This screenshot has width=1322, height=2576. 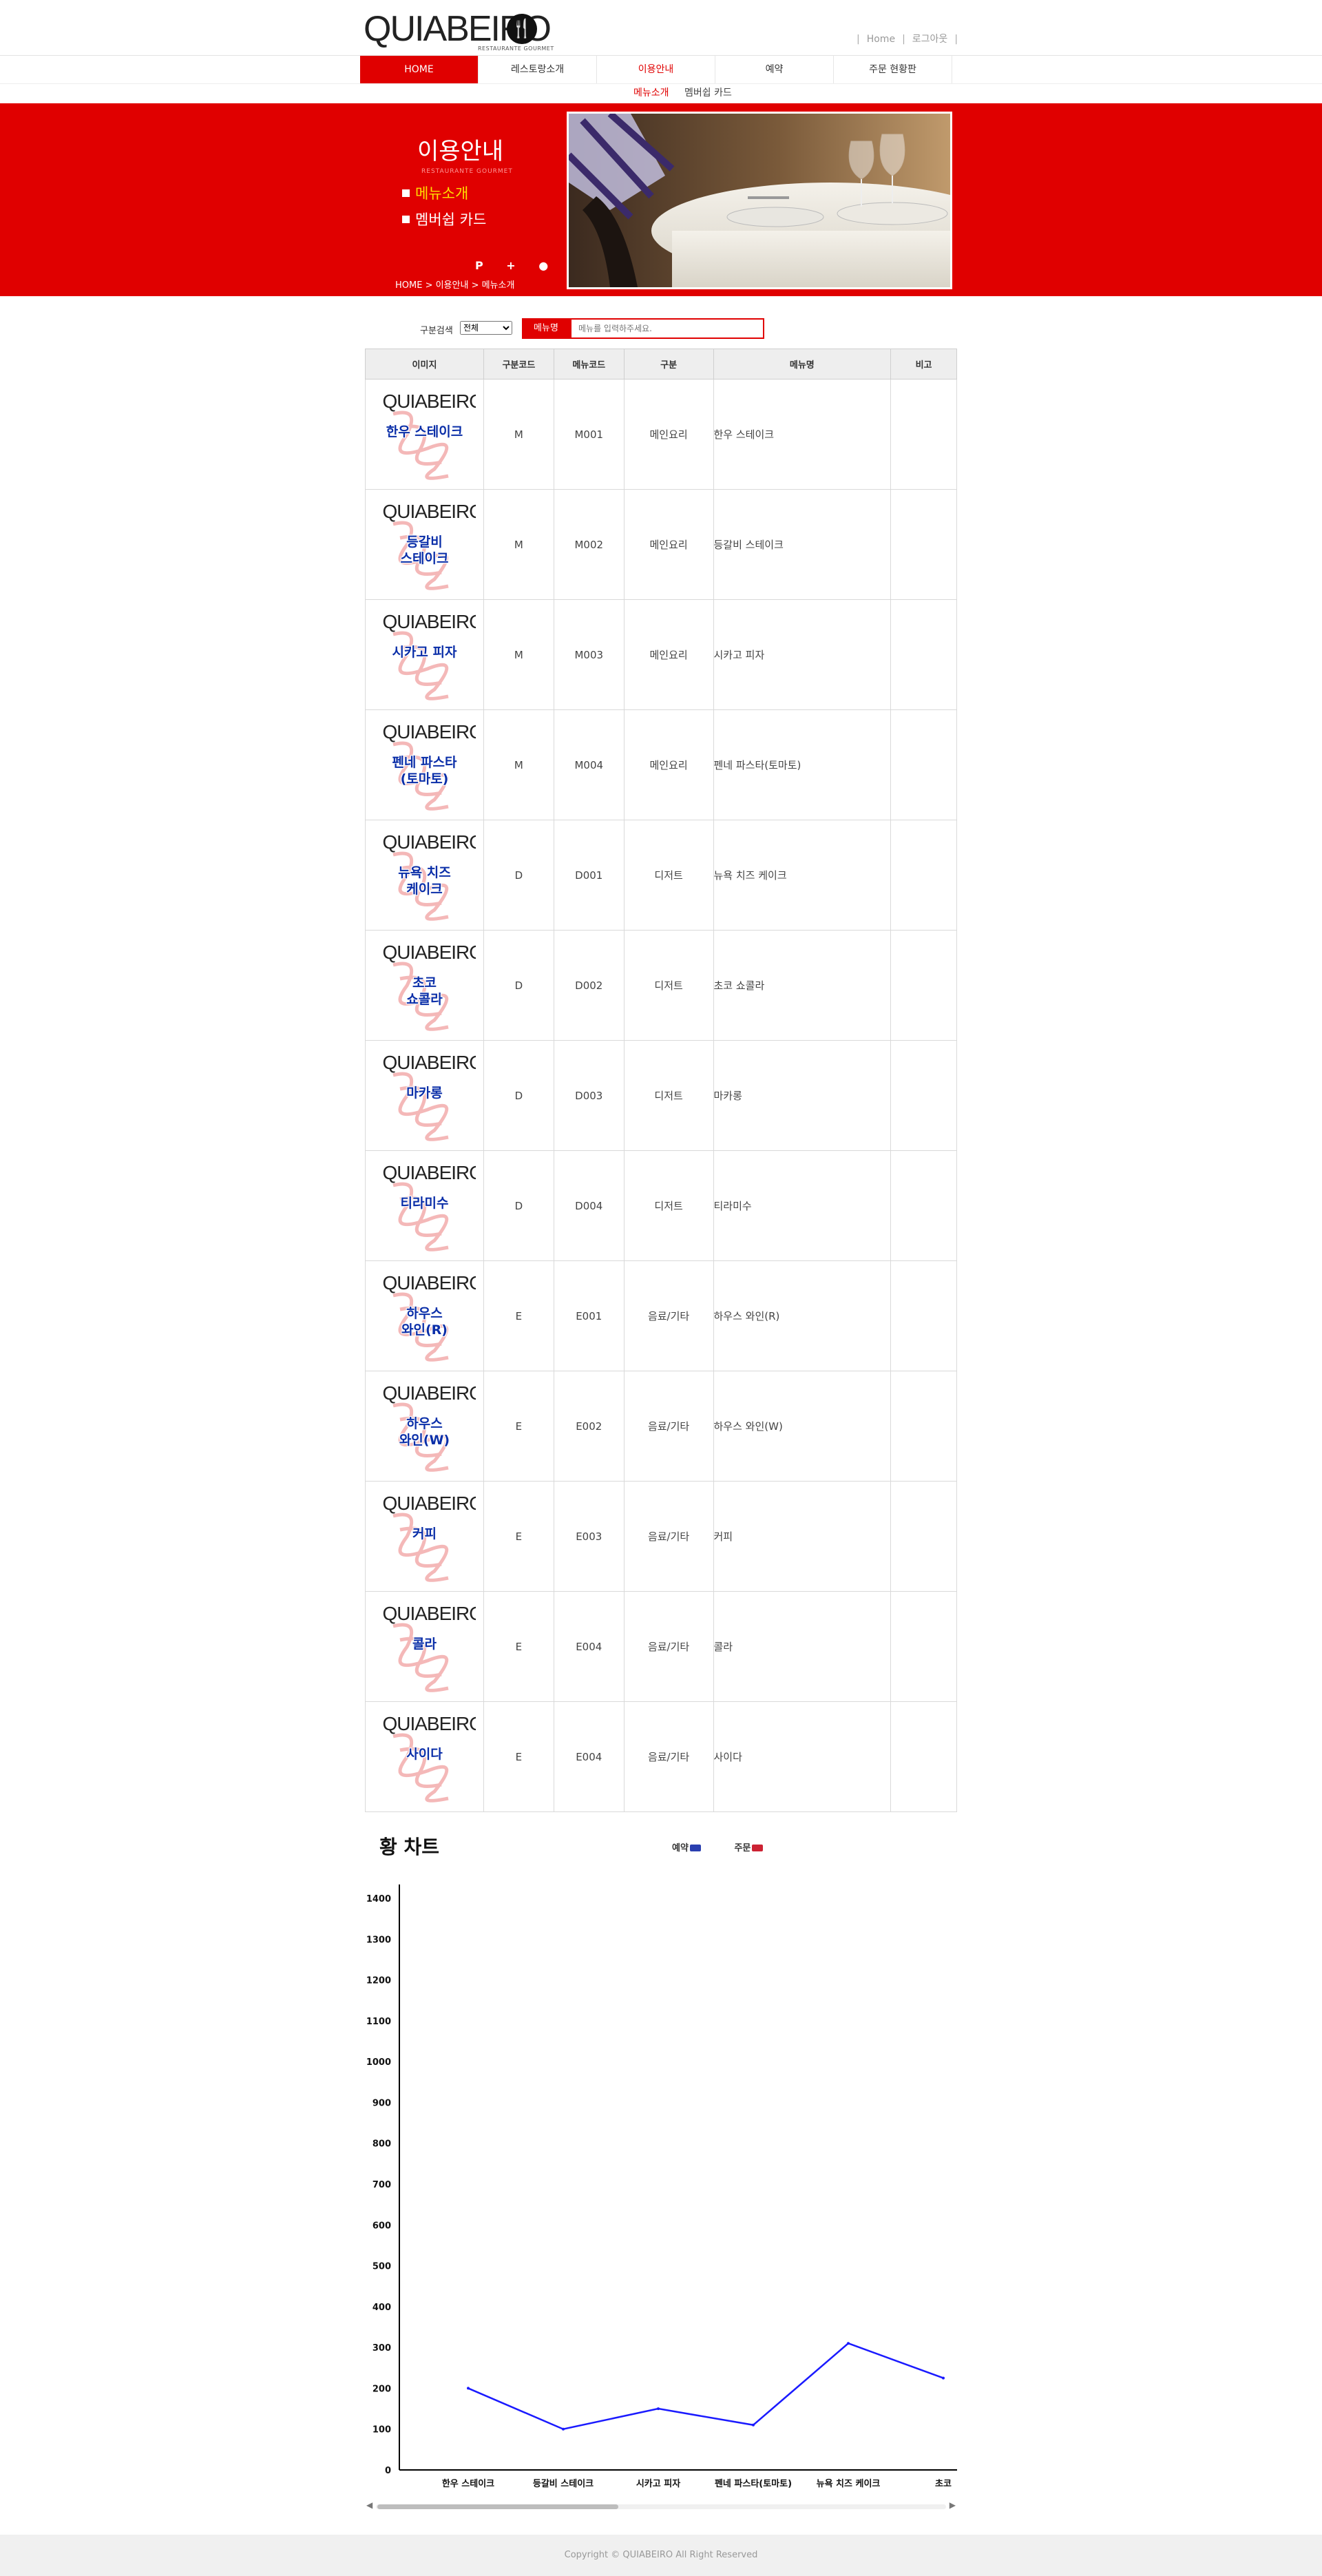 What do you see at coordinates (419, 69) in the screenshot?
I see `nav-item-home: HOME` at bounding box center [419, 69].